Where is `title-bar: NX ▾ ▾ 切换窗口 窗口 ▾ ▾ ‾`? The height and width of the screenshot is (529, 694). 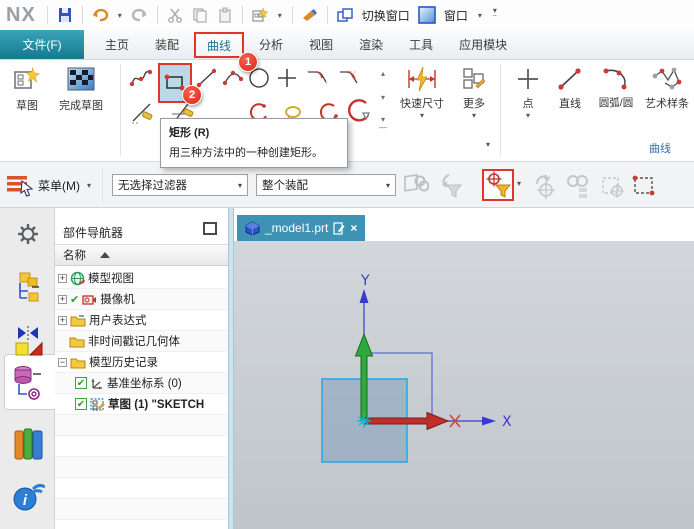 title-bar: NX ▾ ▾ 切换窗口 窗口 ▾ ▾ ‾ is located at coordinates (347, 15).